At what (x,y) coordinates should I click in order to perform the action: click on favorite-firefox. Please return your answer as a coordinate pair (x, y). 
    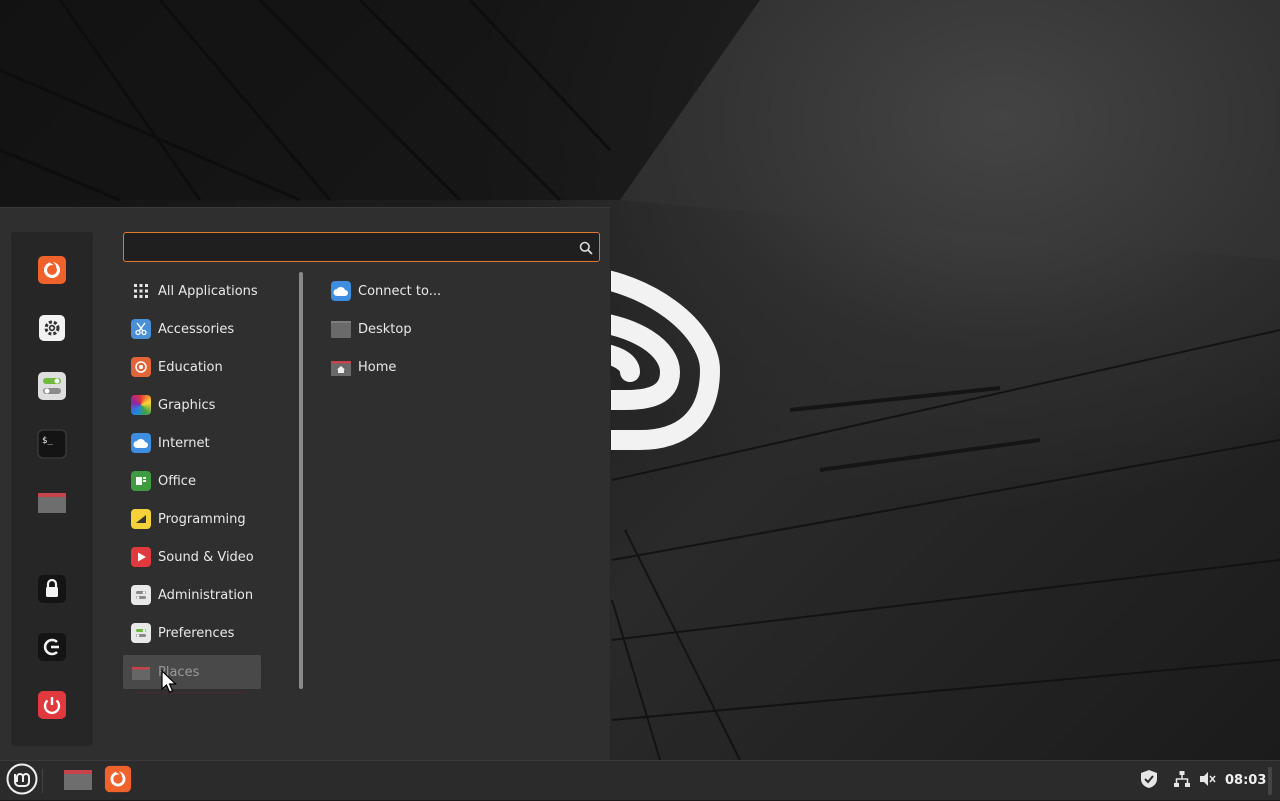
    Looking at the image, I should click on (52, 272).